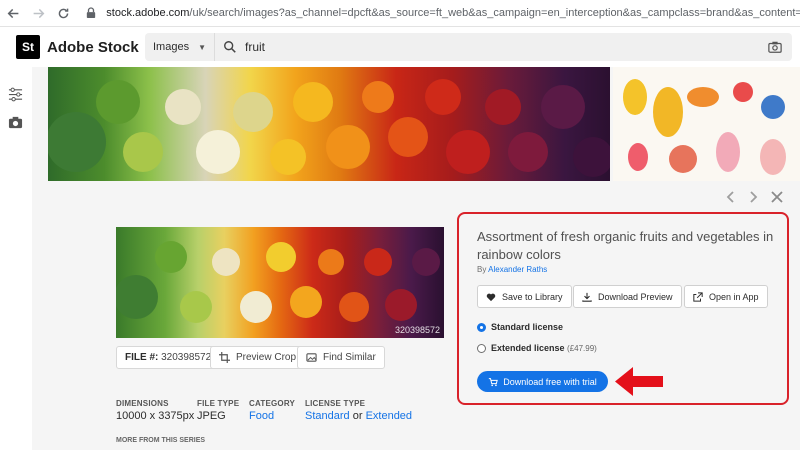 The image size is (800, 450). What do you see at coordinates (481, 348) in the screenshot?
I see `extended-license-radio` at bounding box center [481, 348].